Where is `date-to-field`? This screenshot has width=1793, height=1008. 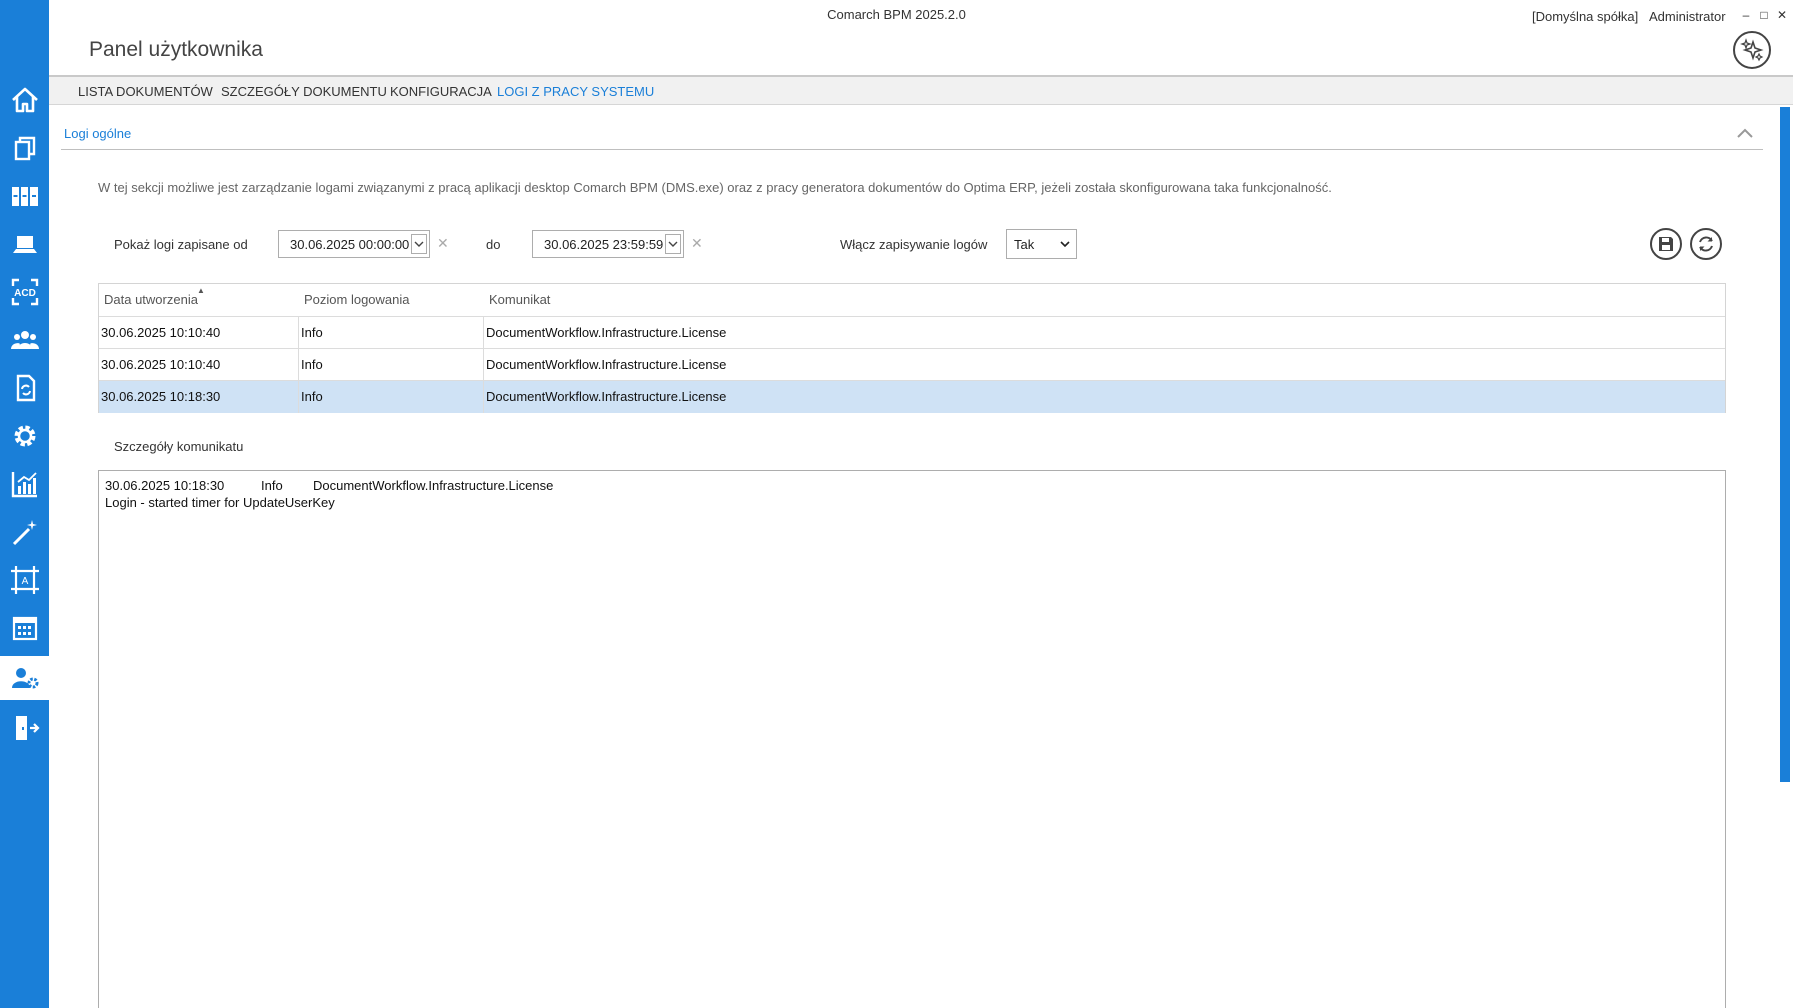
date-to-field is located at coordinates (608, 244).